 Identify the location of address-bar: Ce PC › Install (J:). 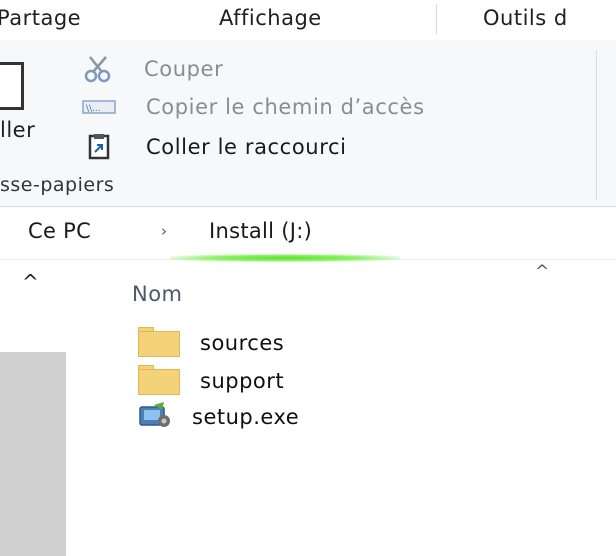
(308, 233).